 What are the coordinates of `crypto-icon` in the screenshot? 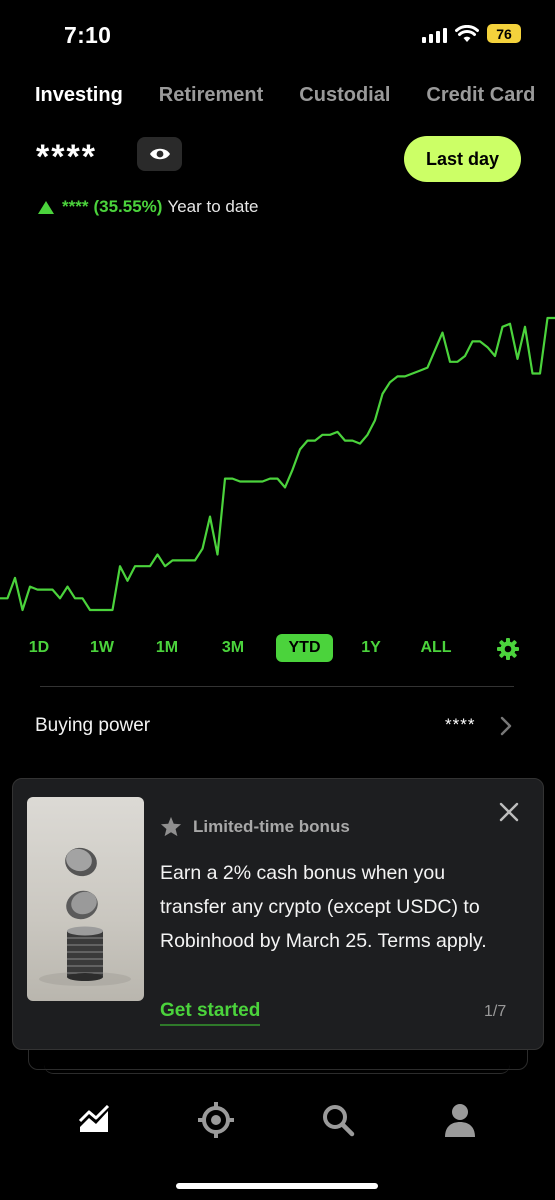 It's located at (216, 1120).